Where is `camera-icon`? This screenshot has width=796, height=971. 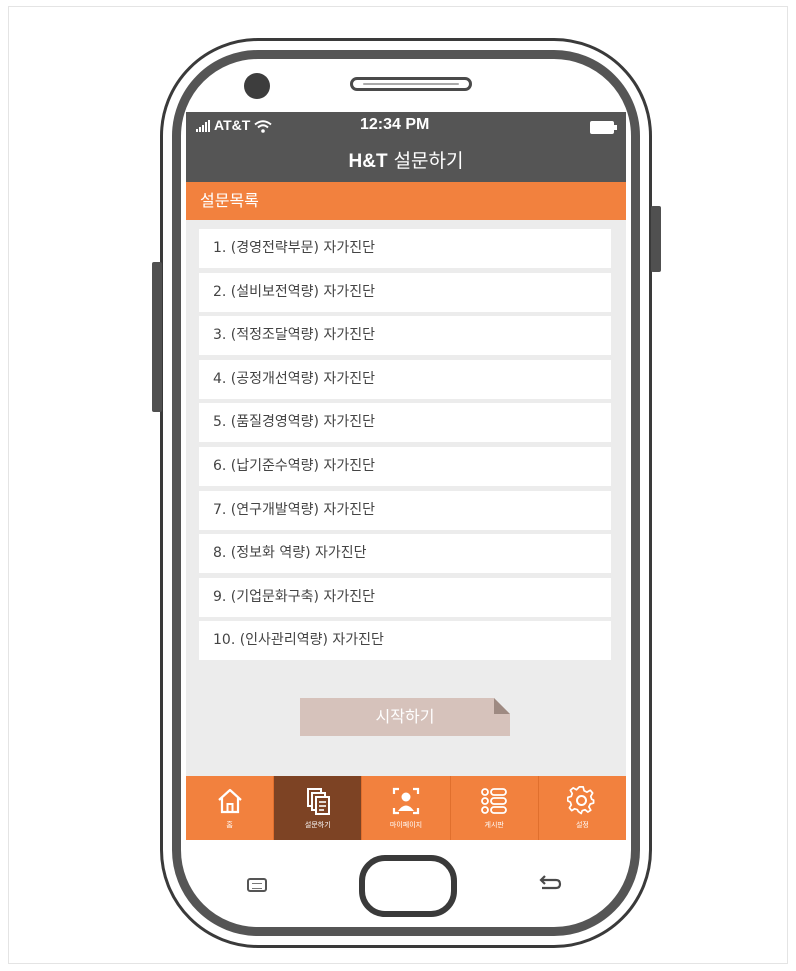
camera-icon is located at coordinates (257, 86).